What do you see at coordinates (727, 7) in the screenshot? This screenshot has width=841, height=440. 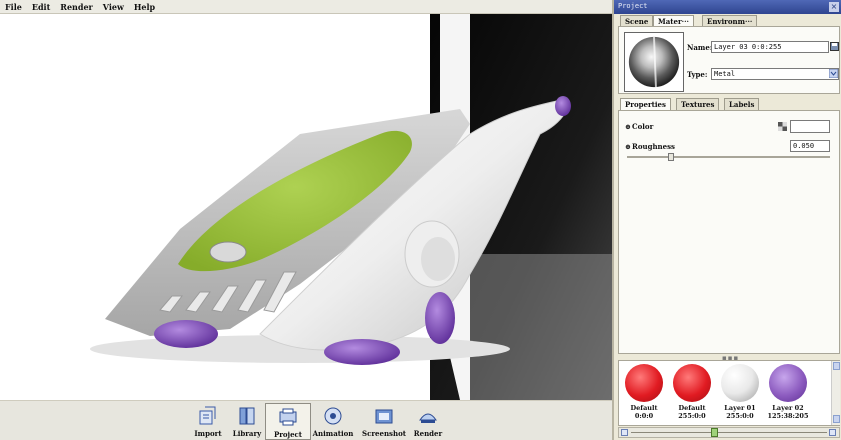 I see `panel-titlebar: Project ×` at bounding box center [727, 7].